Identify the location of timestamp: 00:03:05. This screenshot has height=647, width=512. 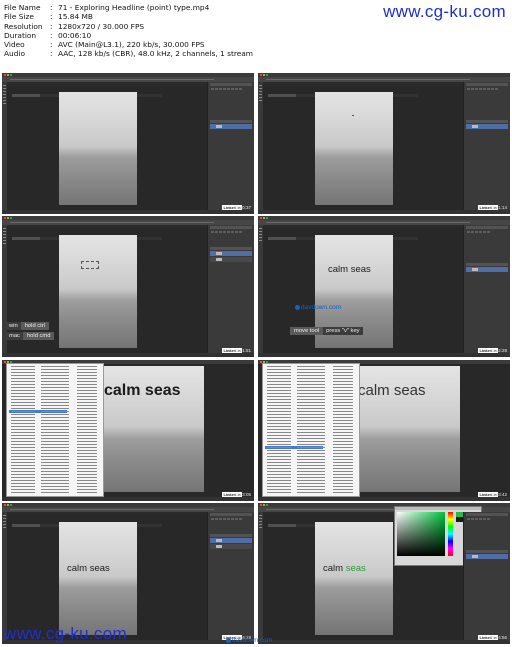
(242, 494).